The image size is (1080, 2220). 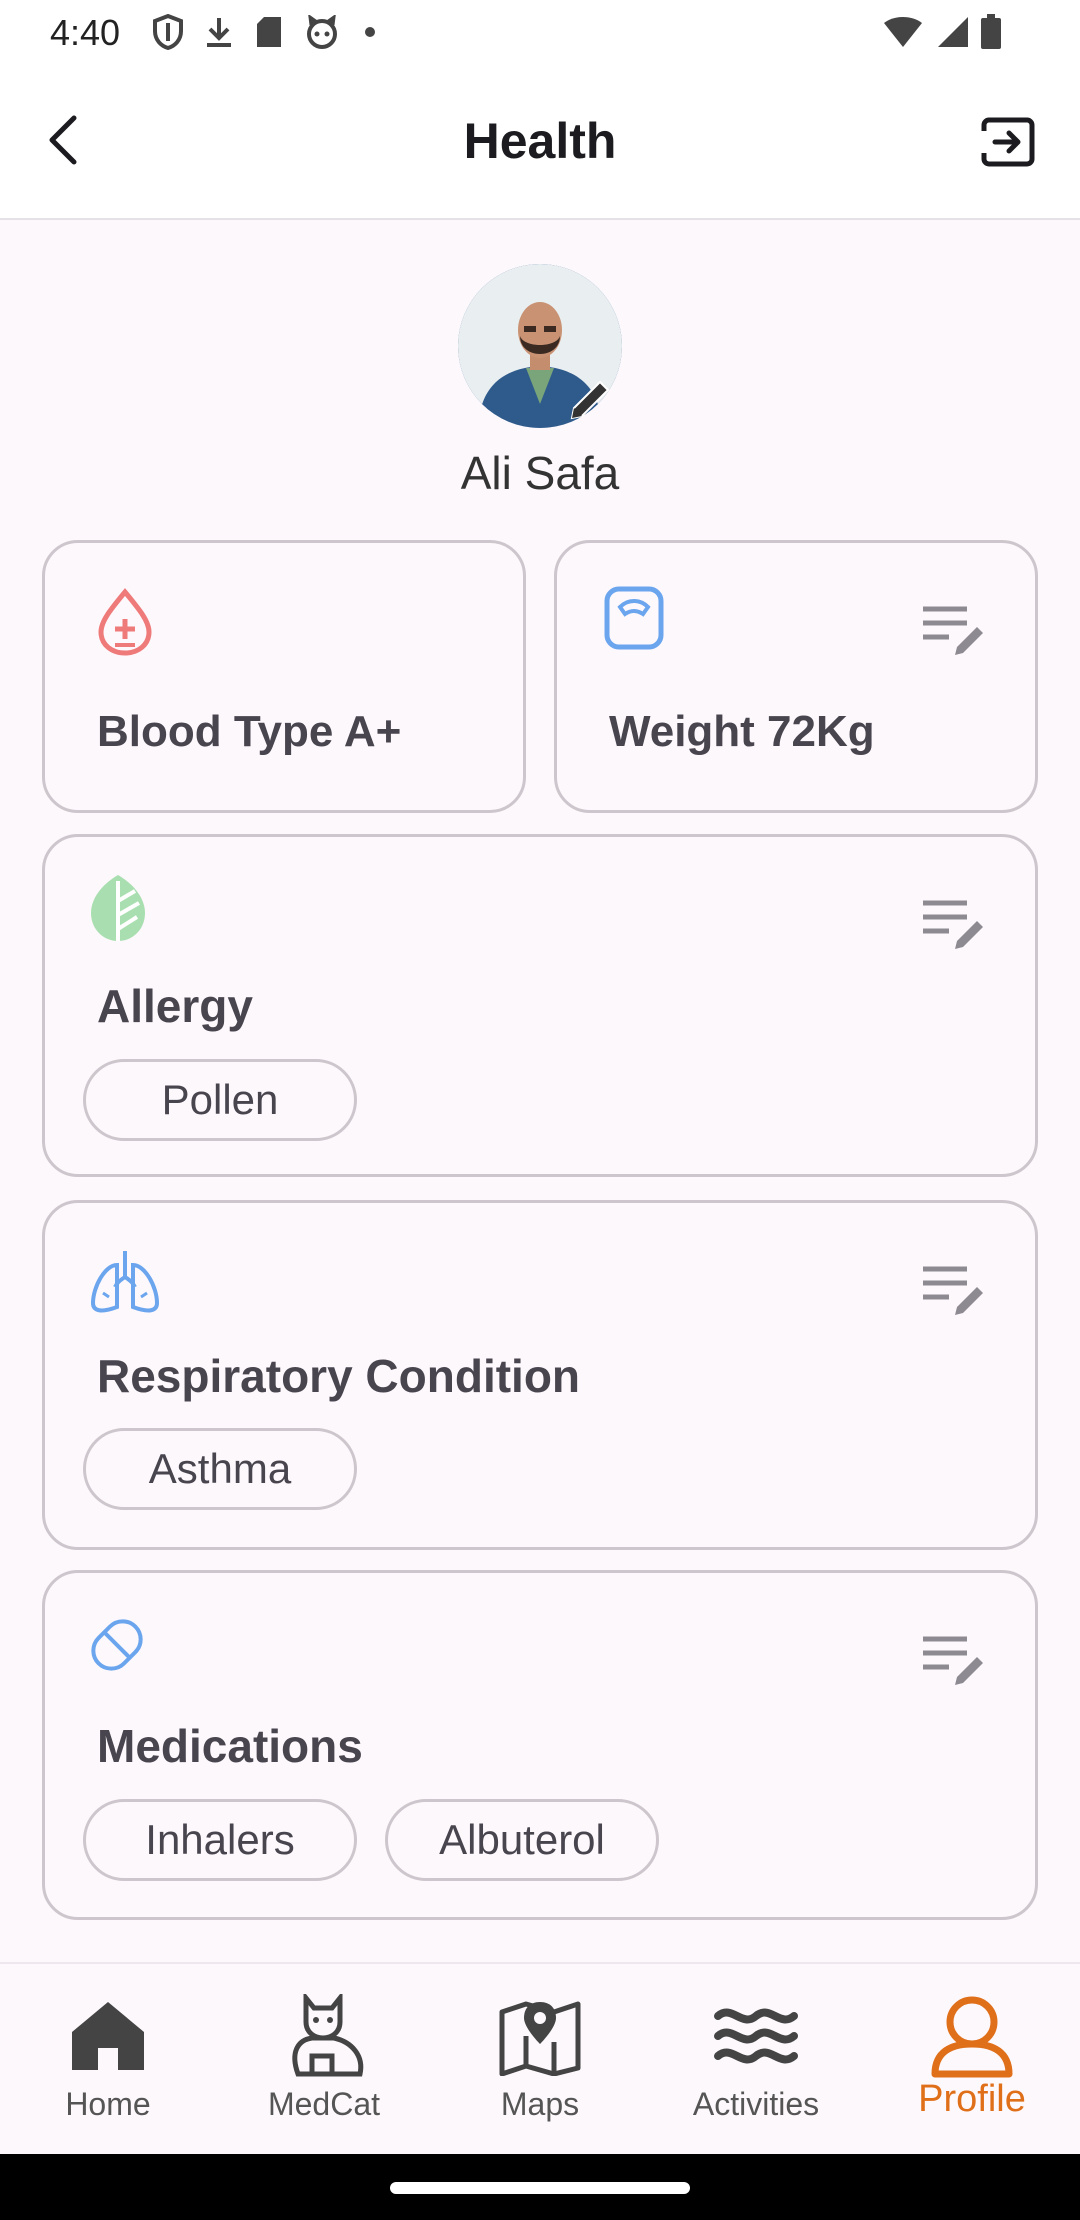 I want to click on profile-header: Ali Safa, so click(x=540, y=375).